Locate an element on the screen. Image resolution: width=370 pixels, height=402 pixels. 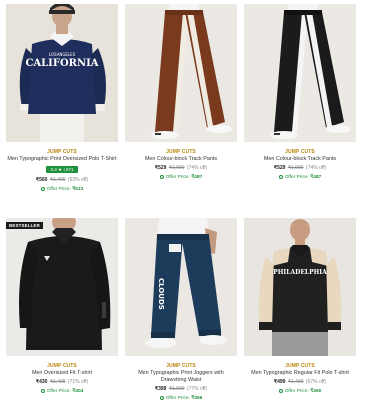
discount: (71% off) is located at coordinates (78, 382).